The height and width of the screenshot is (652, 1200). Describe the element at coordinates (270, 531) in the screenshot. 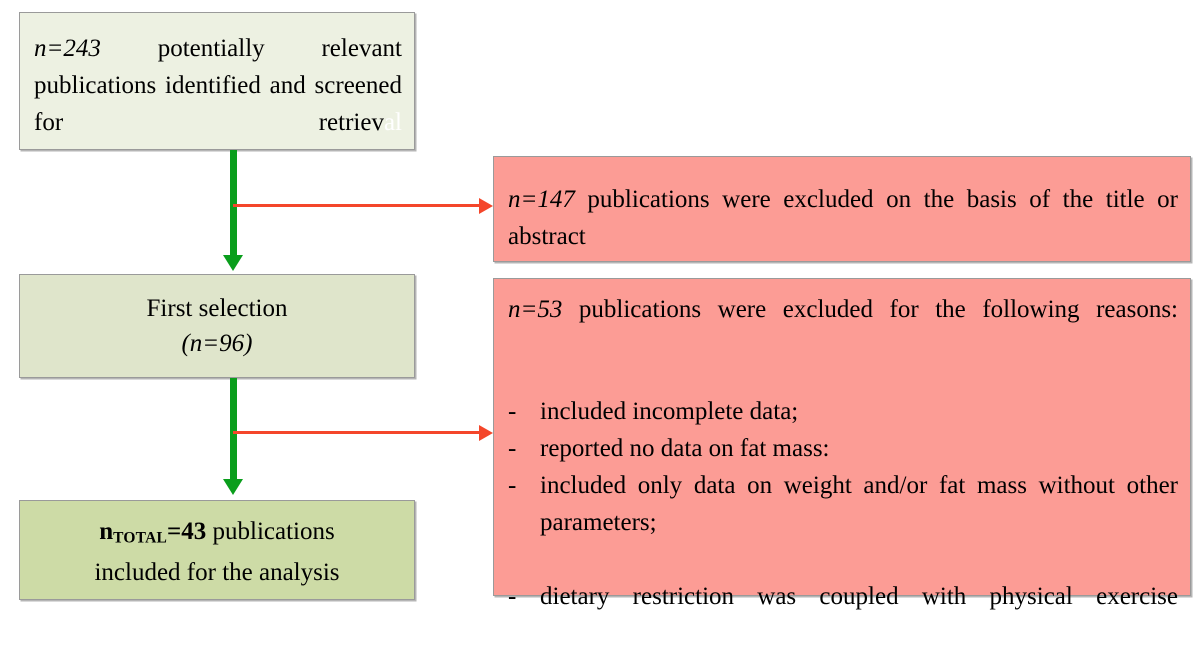

I see `total-line-1-rest: publications` at that location.